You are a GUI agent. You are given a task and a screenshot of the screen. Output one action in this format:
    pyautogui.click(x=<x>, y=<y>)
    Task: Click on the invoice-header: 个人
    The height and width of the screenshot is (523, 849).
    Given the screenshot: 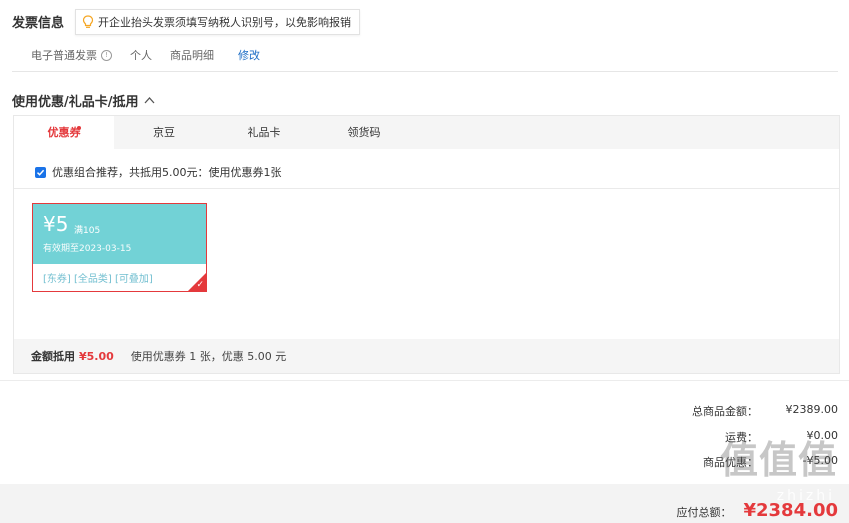 What is the action you would take?
    pyautogui.click(x=141, y=55)
    